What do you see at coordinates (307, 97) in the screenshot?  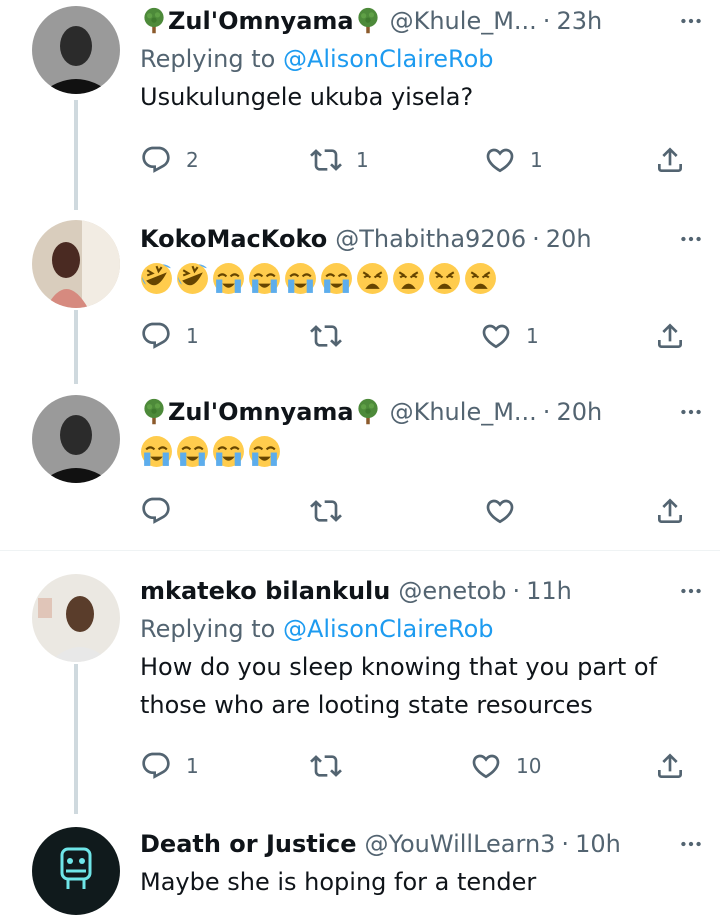 I see `tweet-text: Usukulungele ukuba yisela?` at bounding box center [307, 97].